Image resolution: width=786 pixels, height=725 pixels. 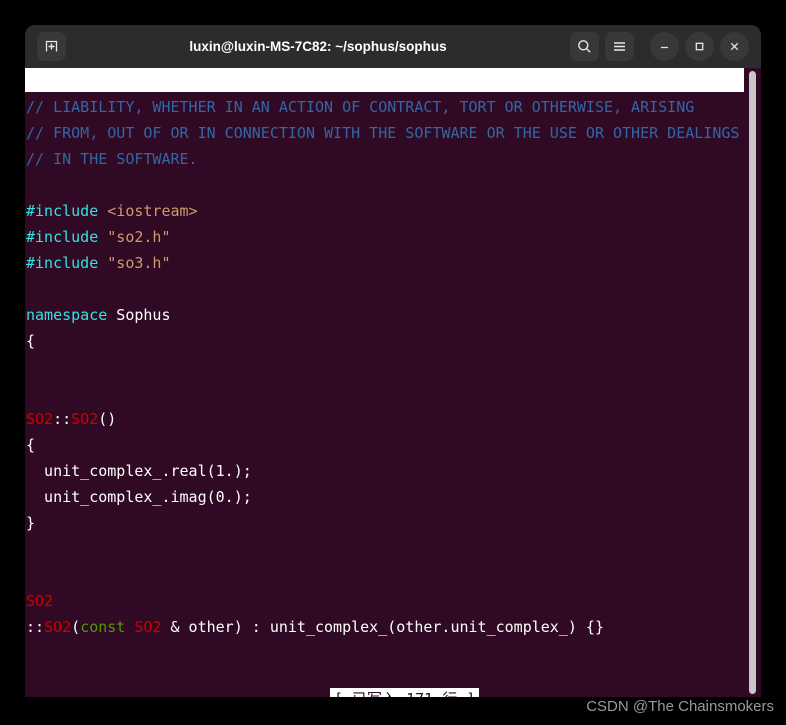 I want to click on search-icon, so click(x=584, y=46).